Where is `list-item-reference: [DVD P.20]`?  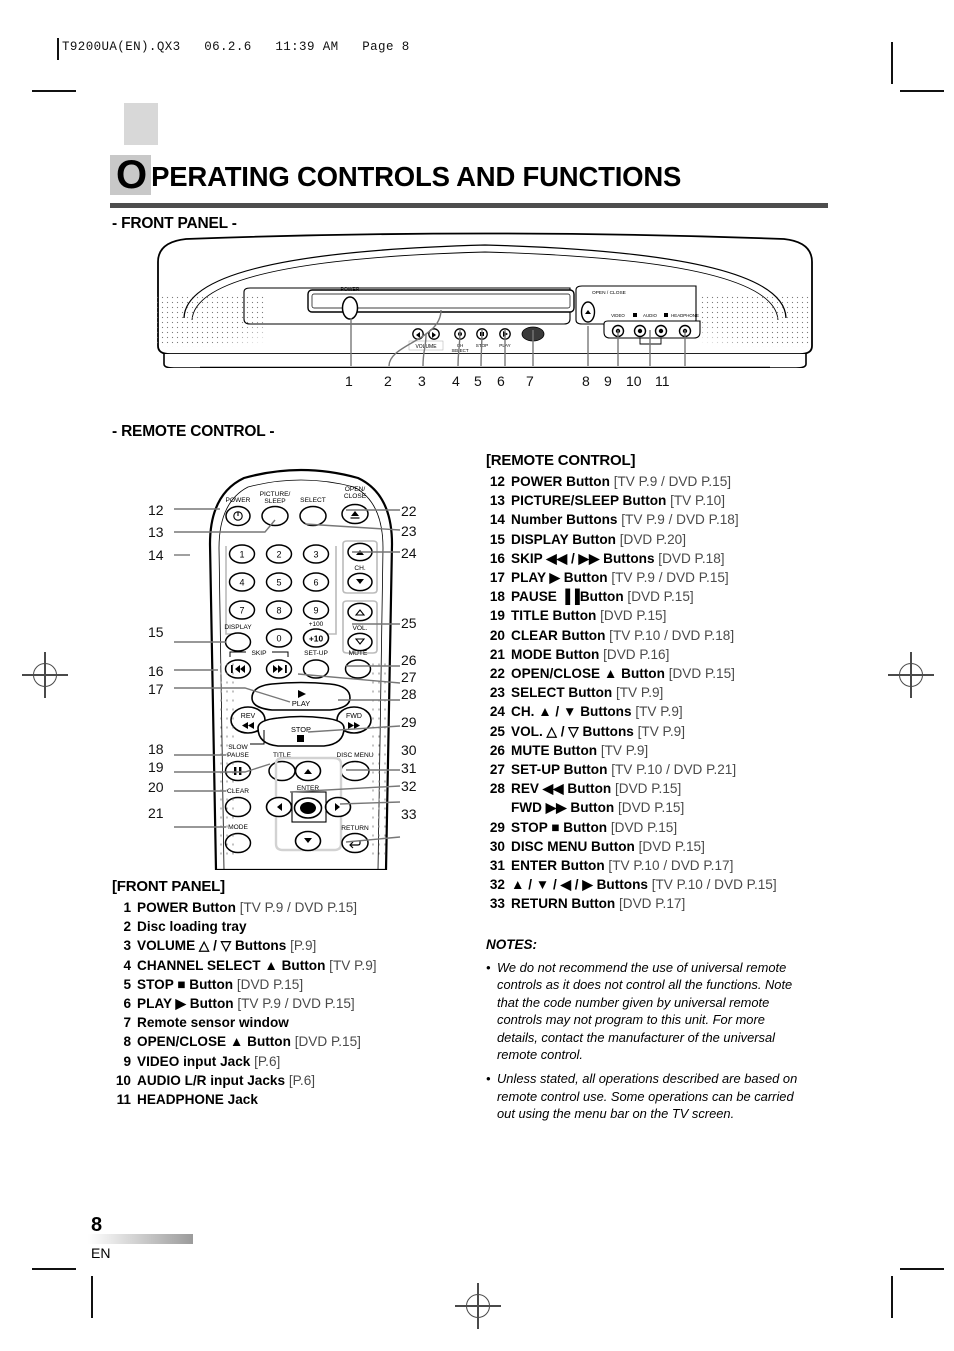 list-item-reference: [DVD P.20] is located at coordinates (651, 539).